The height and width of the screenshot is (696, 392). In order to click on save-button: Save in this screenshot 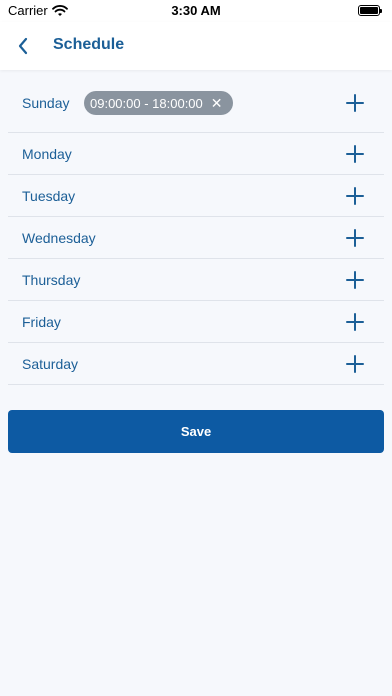, I will do `click(196, 431)`.